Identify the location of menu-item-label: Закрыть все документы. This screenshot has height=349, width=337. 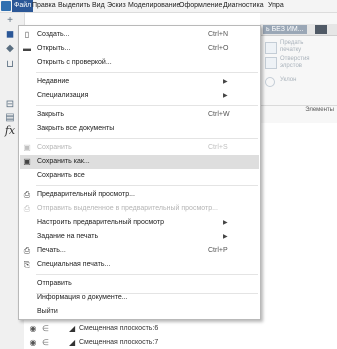
(76, 128).